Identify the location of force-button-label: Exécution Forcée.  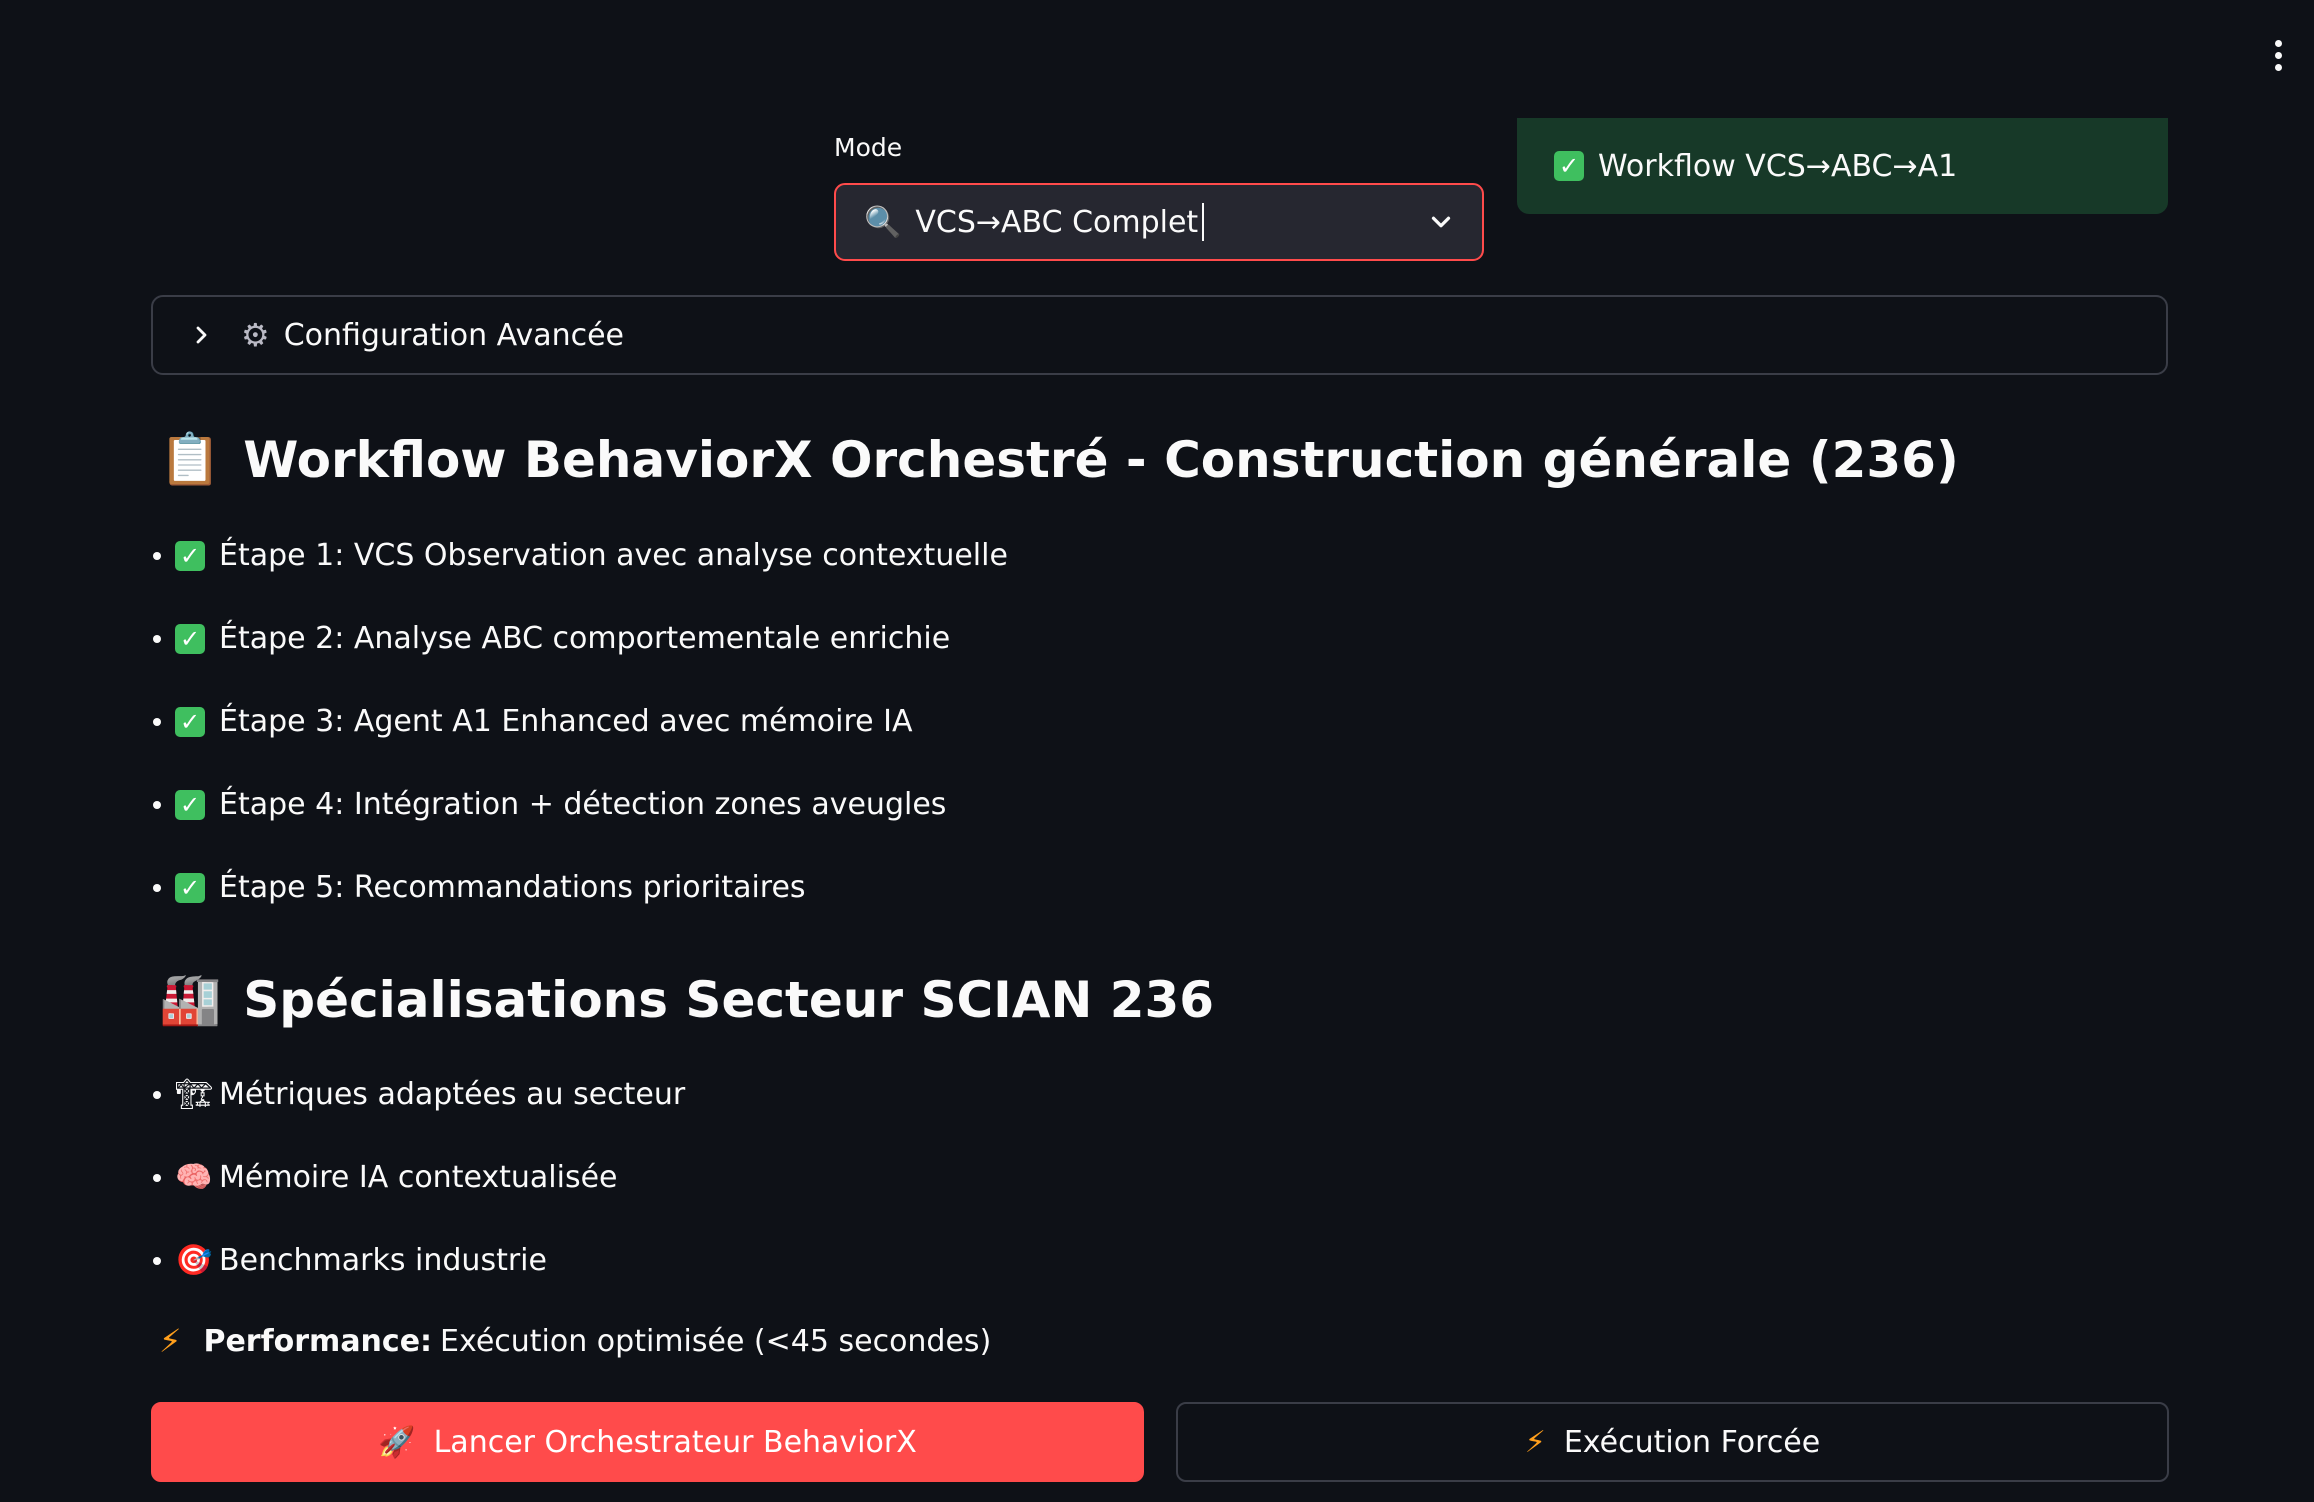
(1692, 1442).